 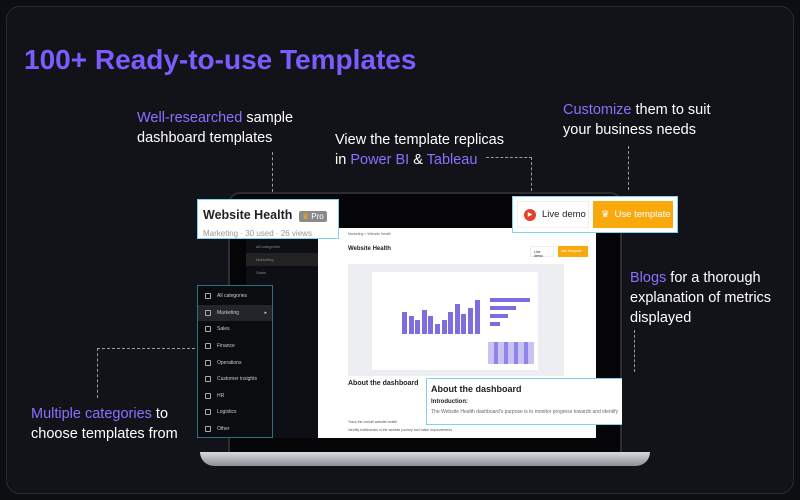 What do you see at coordinates (312, 216) in the screenshot?
I see `pro-badge: ♛ Pro` at bounding box center [312, 216].